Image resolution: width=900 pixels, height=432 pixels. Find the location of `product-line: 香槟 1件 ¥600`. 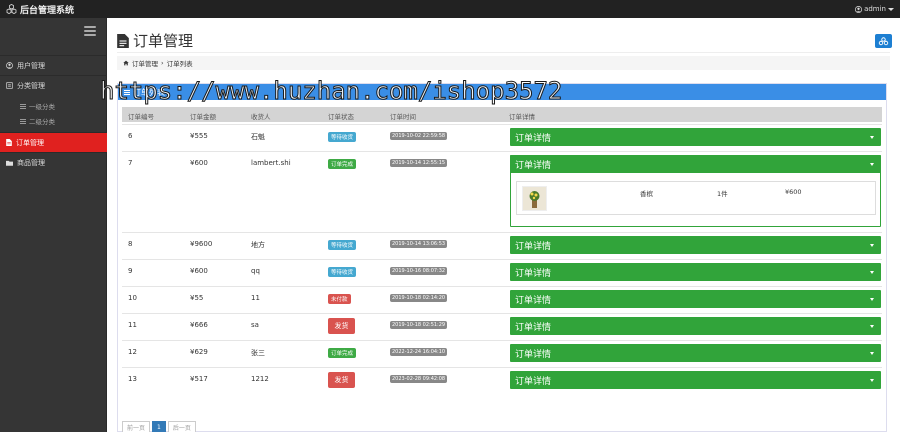

product-line: 香槟 1件 ¥600 is located at coordinates (696, 198).